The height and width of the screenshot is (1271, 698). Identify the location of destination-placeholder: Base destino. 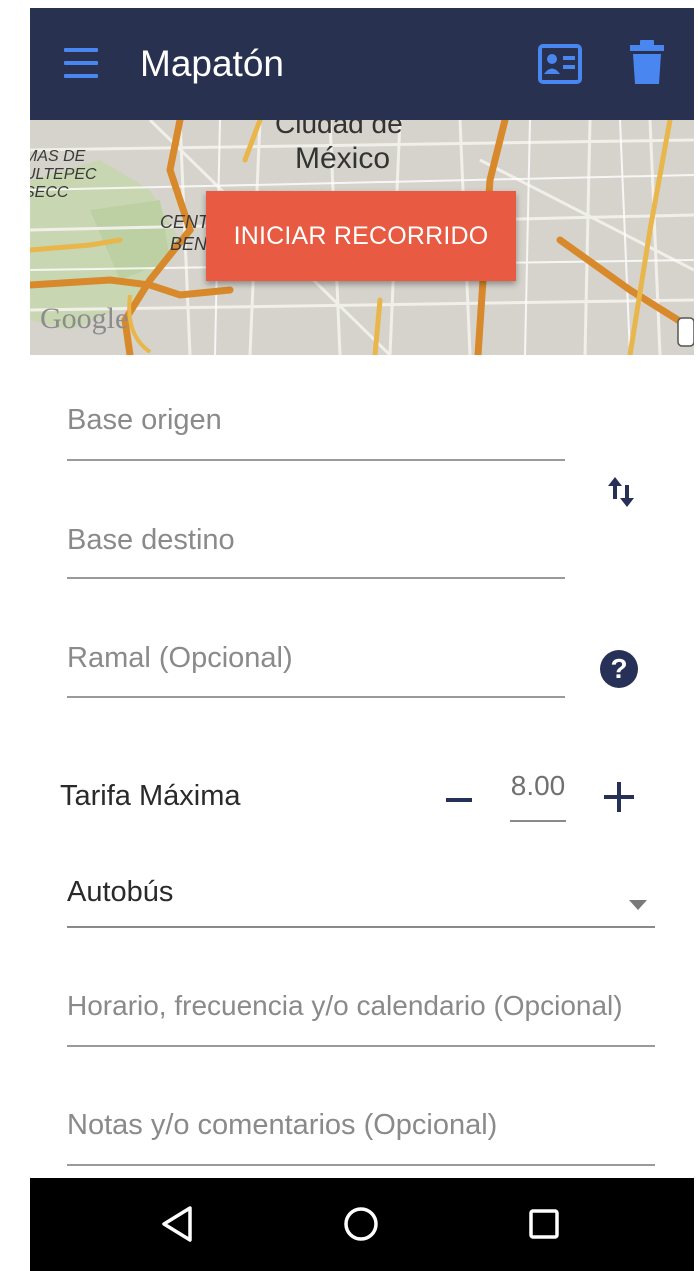
(151, 540).